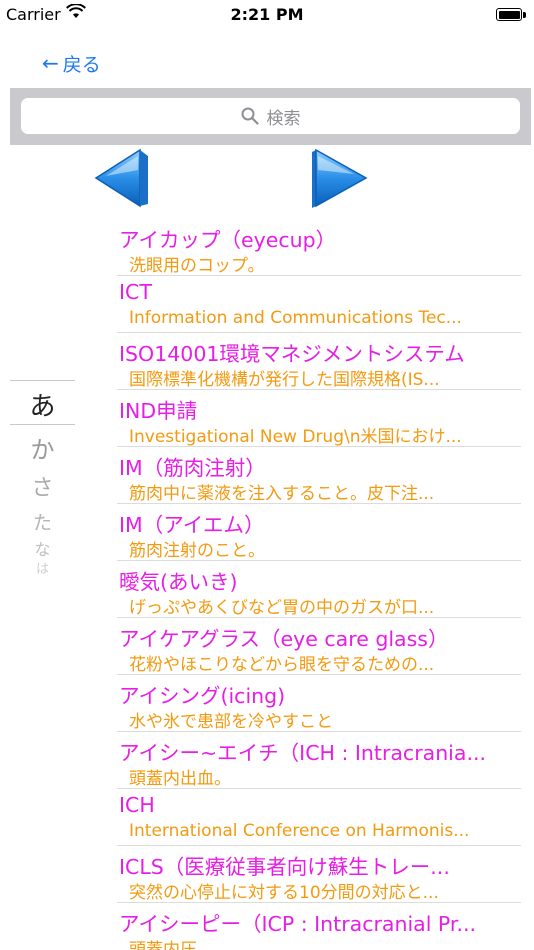 This screenshot has width=534, height=950. What do you see at coordinates (292, 354) in the screenshot?
I see `entry-title: ISO14001環境マネジメントシステム` at bounding box center [292, 354].